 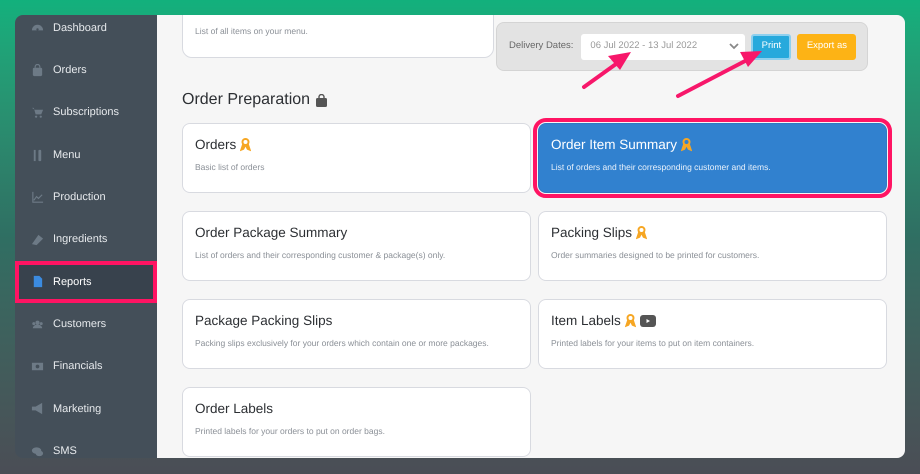 What do you see at coordinates (246, 100) in the screenshot?
I see `section-title: Order Preparation` at bounding box center [246, 100].